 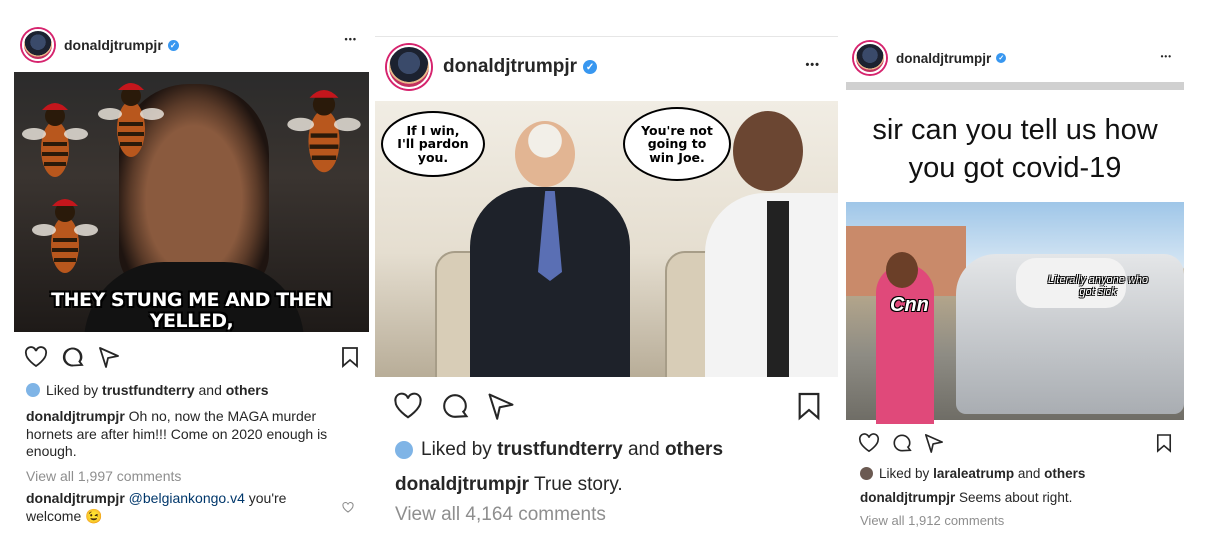 I want to click on meme-title: sir can you tell us how you got covid-19, so click(x=1015, y=149).